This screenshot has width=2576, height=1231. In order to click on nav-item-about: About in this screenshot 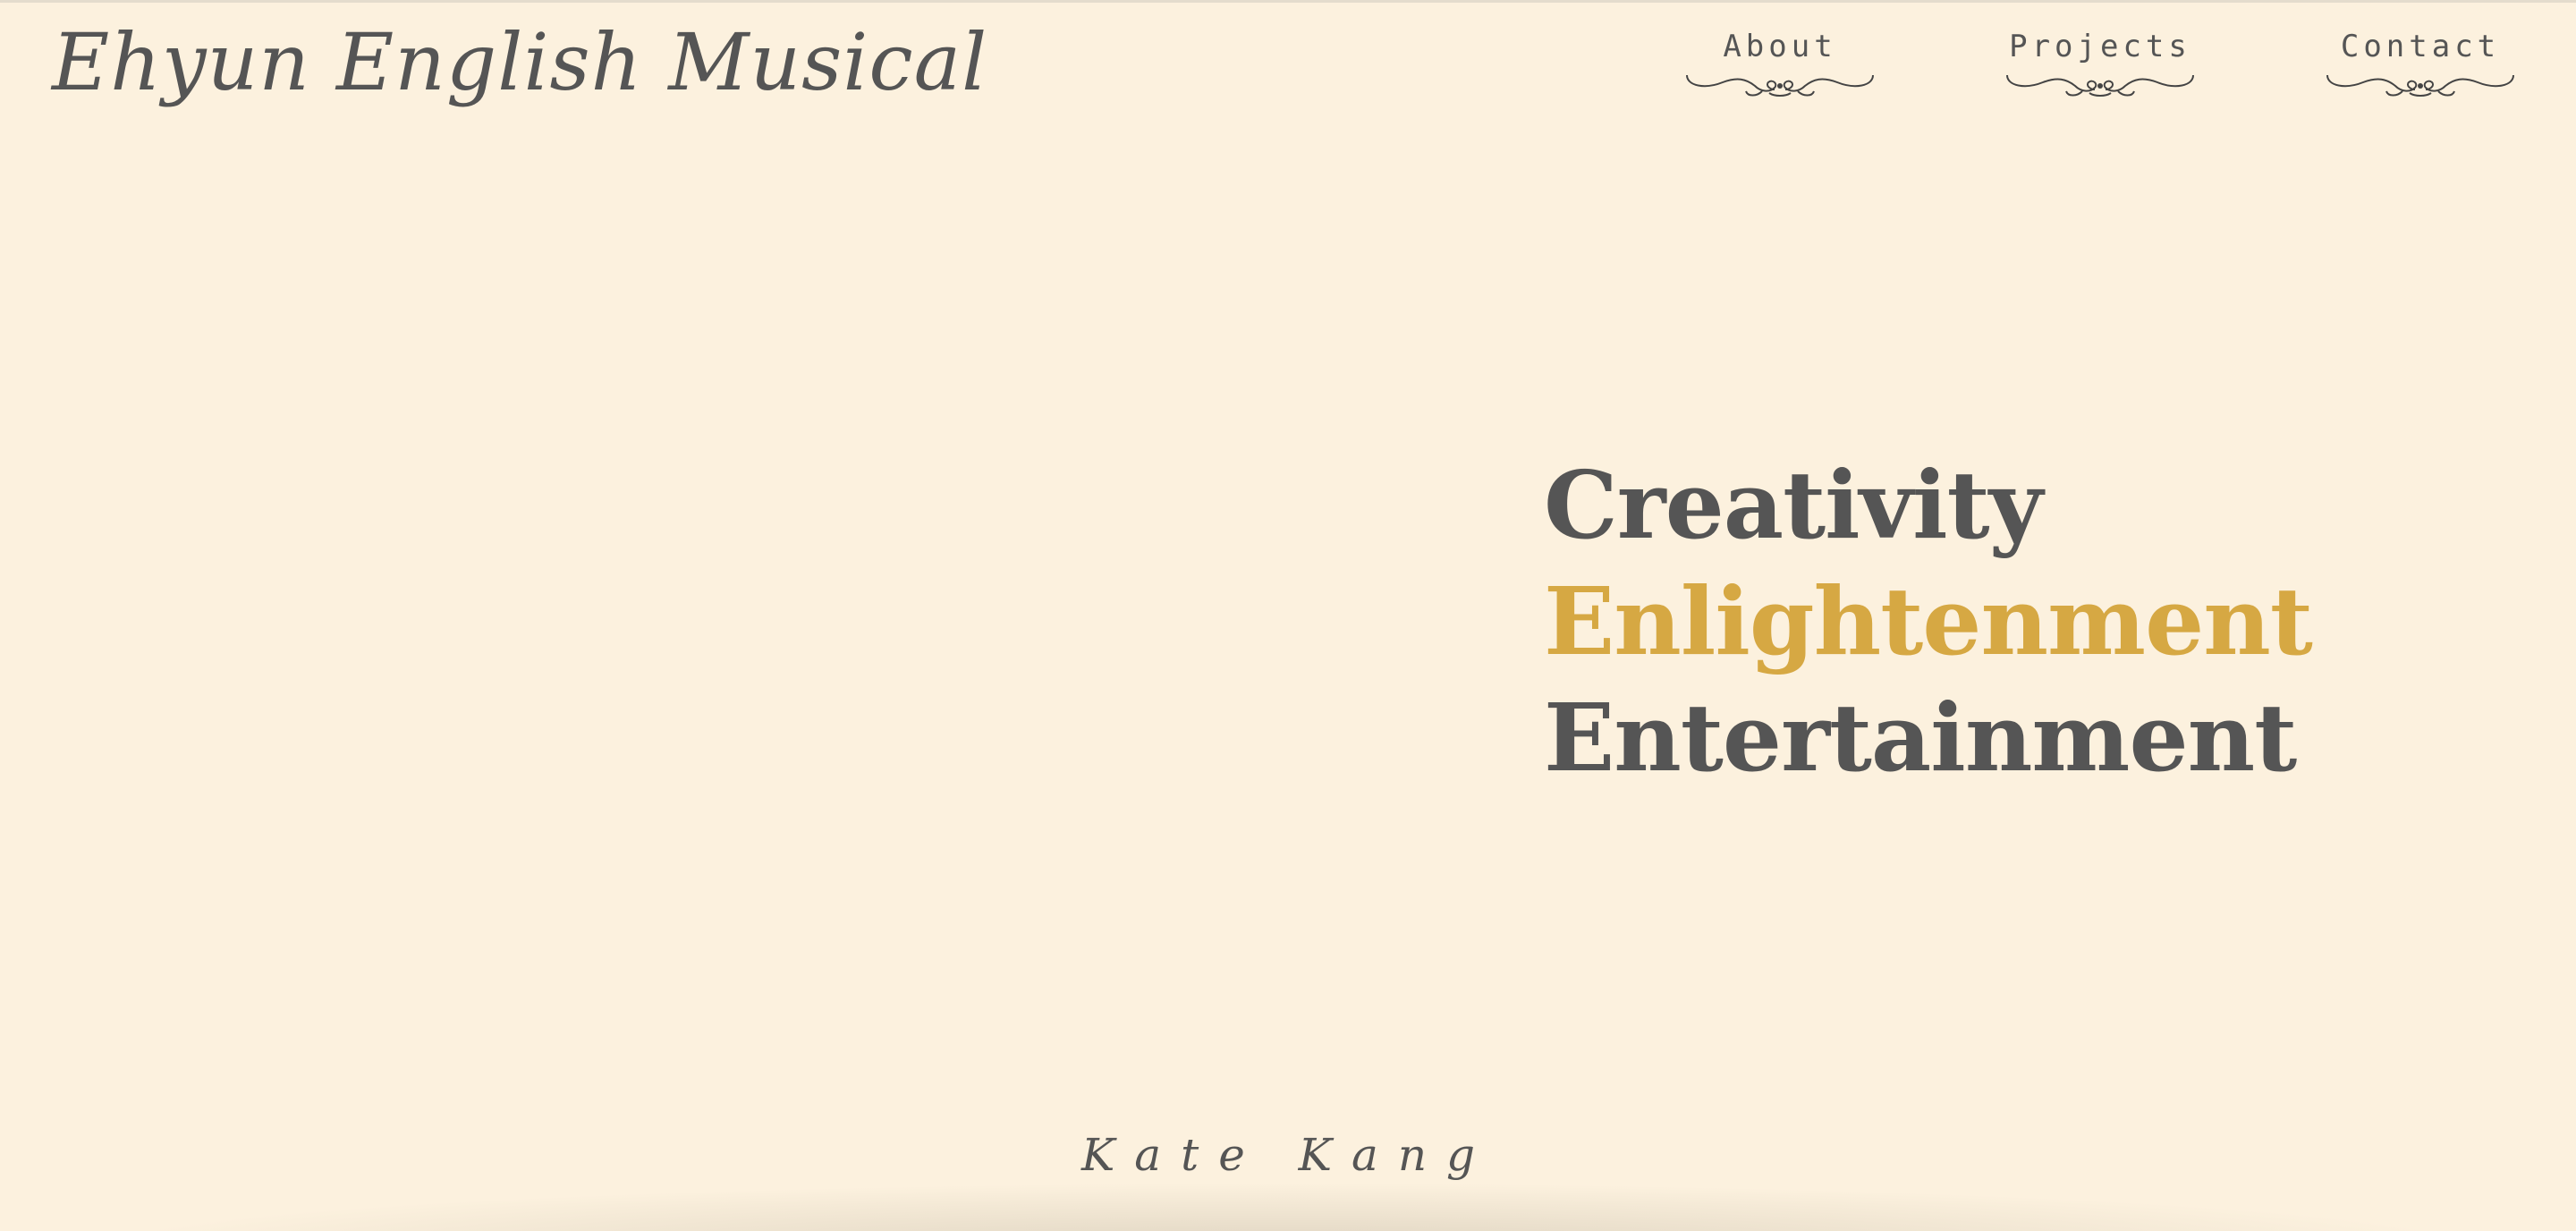, I will do `click(1780, 64)`.